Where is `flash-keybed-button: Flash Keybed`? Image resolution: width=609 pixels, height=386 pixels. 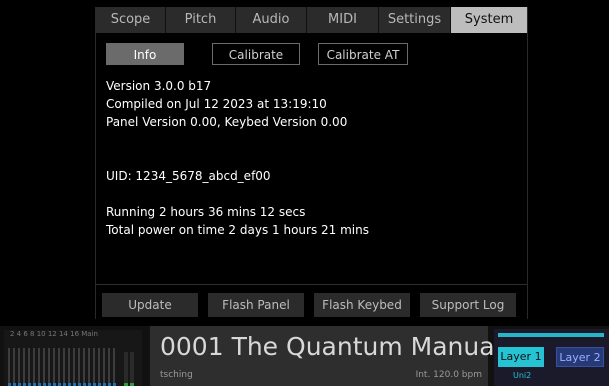
flash-keybed-button: Flash Keybed is located at coordinates (362, 305).